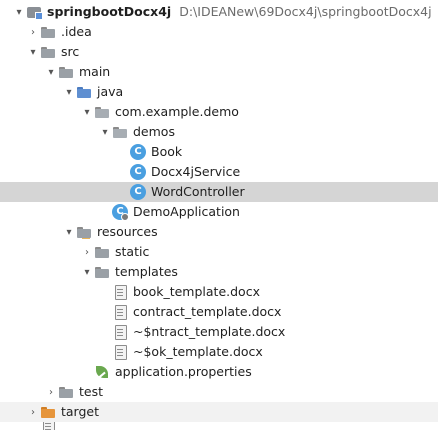 Image resolution: width=438 pixels, height=430 pixels. I want to click on tree-row-templates: ▾ templates, so click(219, 272).